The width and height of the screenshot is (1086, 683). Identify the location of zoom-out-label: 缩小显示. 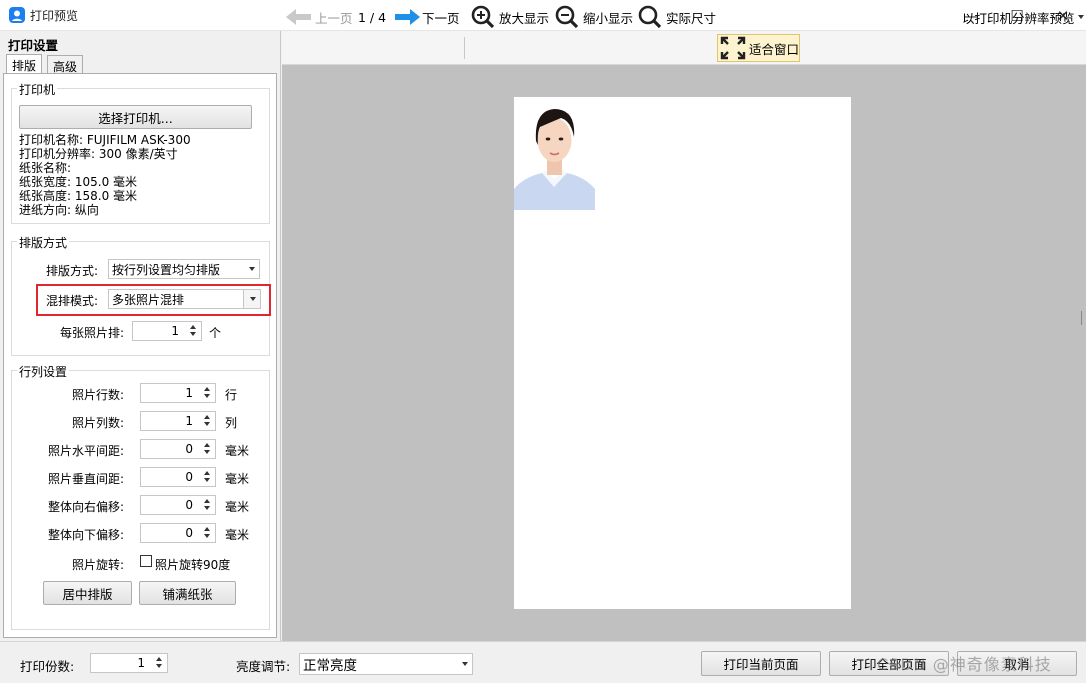
(608, 18).